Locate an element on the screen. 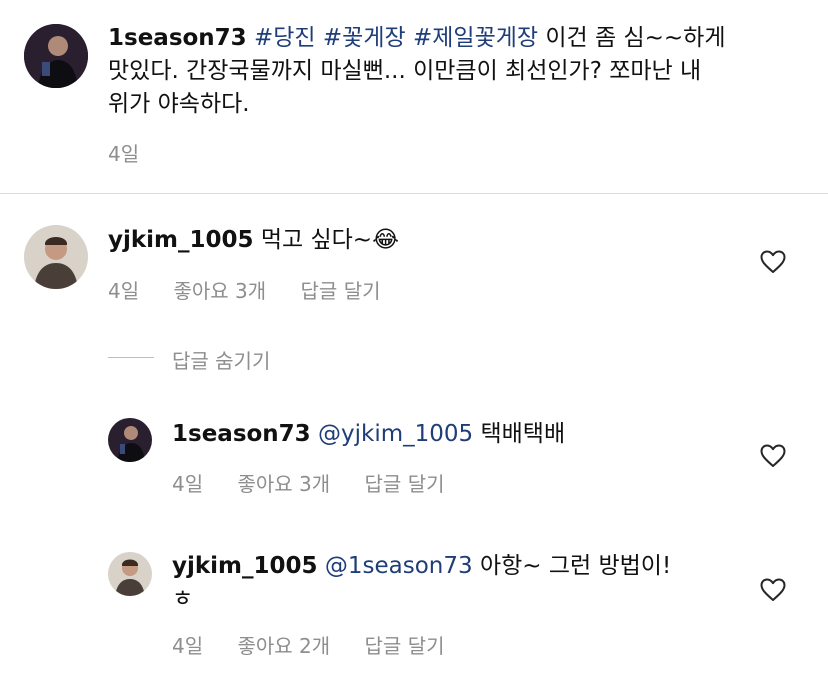 Image resolution: width=828 pixels, height=681 pixels. hide-replies-button: 답글 숨기기 is located at coordinates (221, 359).